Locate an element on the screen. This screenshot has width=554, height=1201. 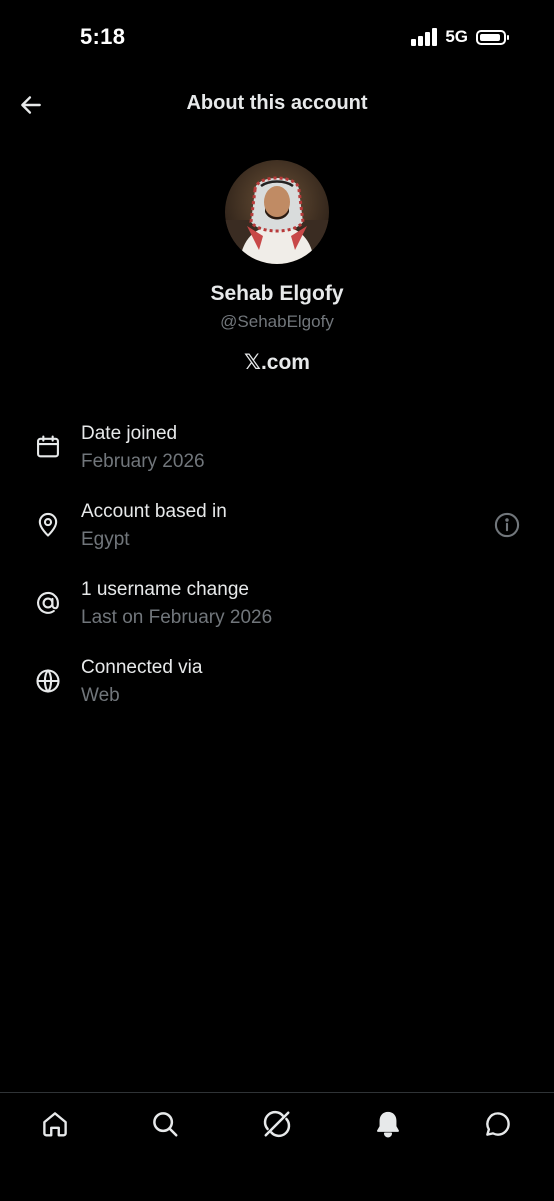
search-icon is located at coordinates (165, 1124).